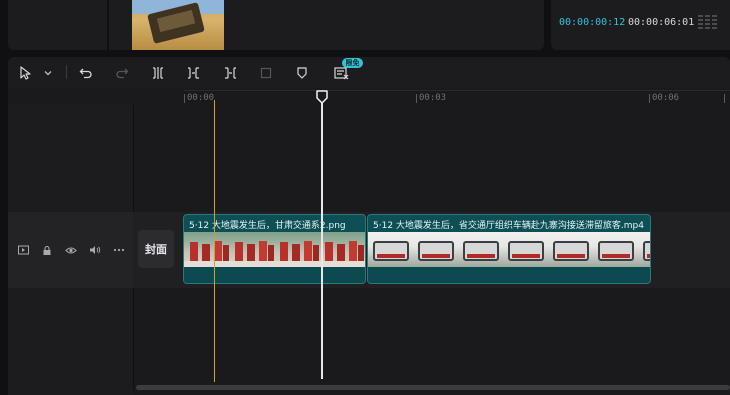 The image size is (730, 395). Describe the element at coordinates (25, 73) in the screenshot. I see `cursor-icon` at that location.